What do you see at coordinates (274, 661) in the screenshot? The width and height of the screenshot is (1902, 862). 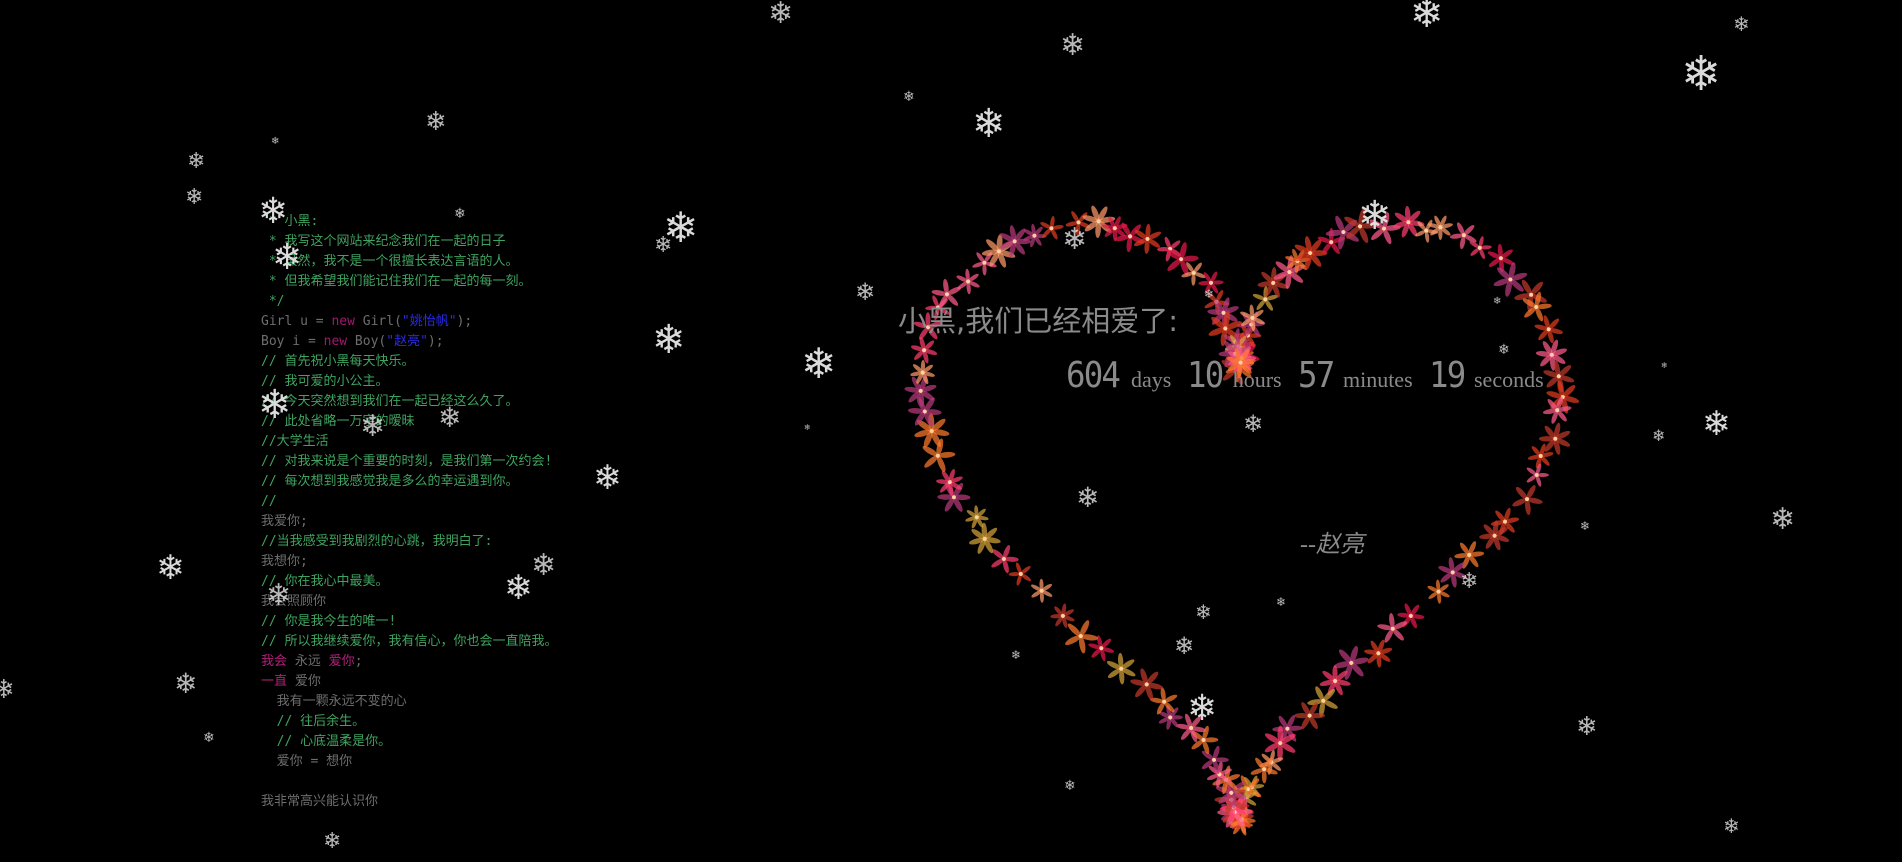 I see `code-token: 我会` at bounding box center [274, 661].